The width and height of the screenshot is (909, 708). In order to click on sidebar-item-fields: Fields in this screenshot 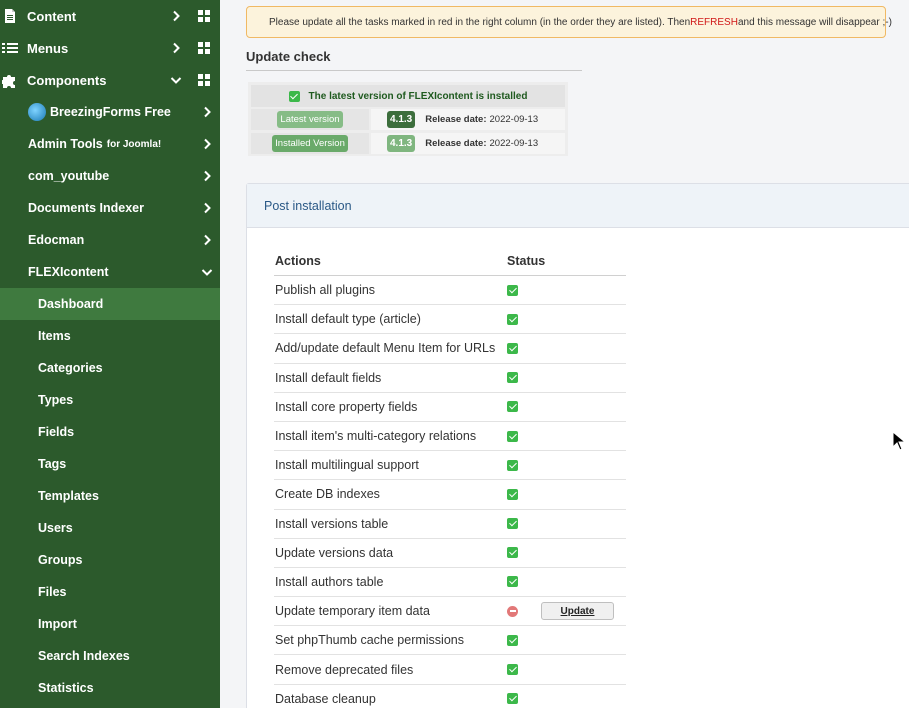, I will do `click(110, 432)`.